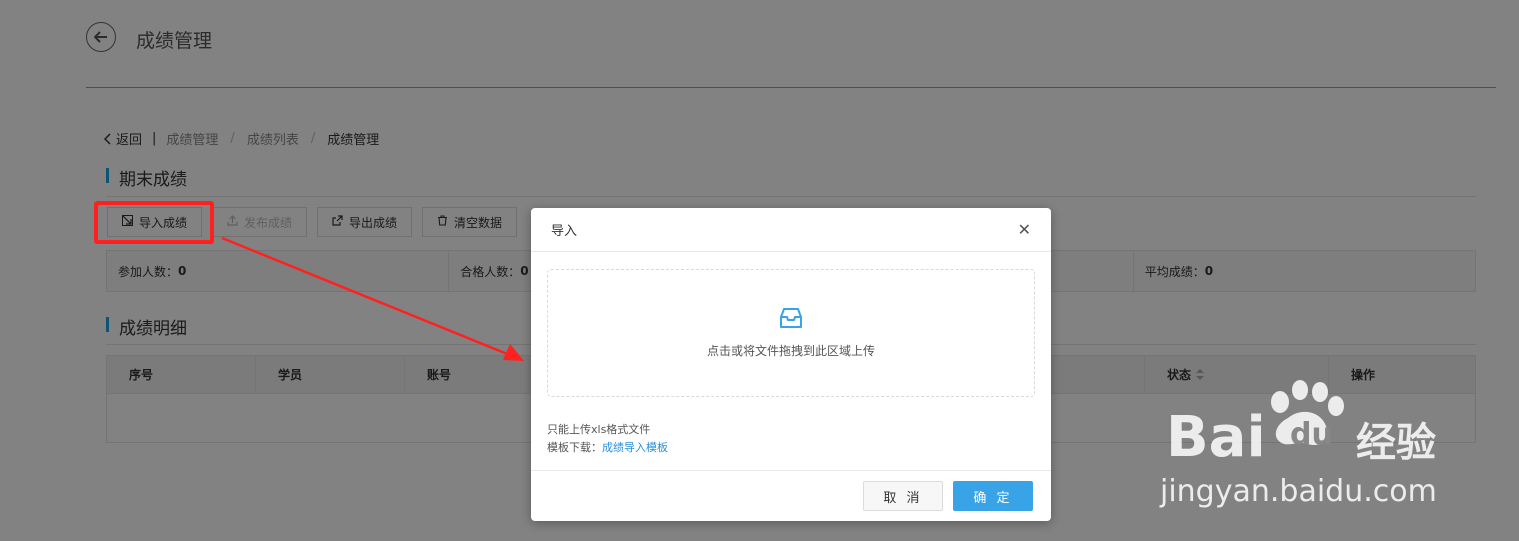  I want to click on template-label: 模板下载：, so click(574, 447).